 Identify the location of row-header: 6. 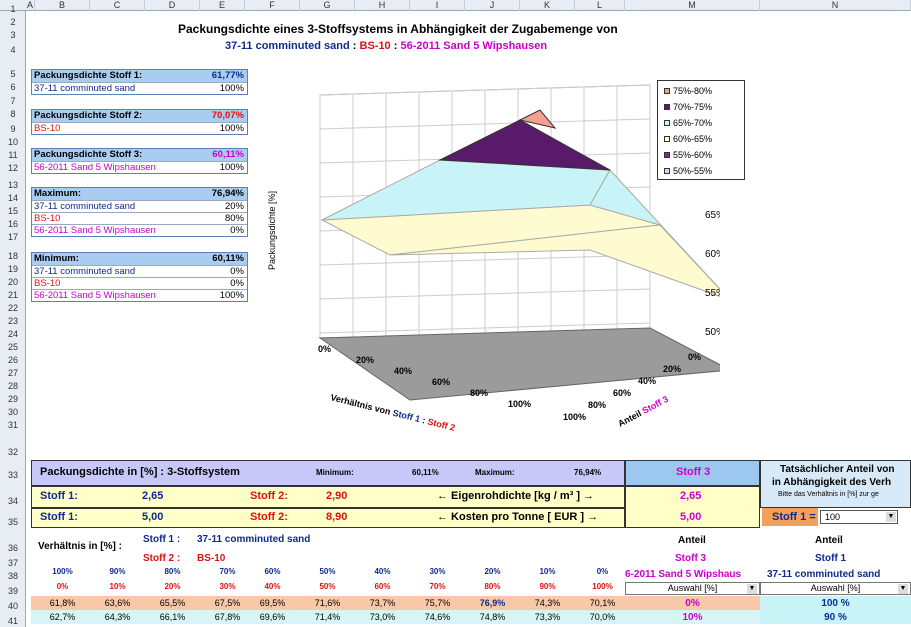
(13, 87).